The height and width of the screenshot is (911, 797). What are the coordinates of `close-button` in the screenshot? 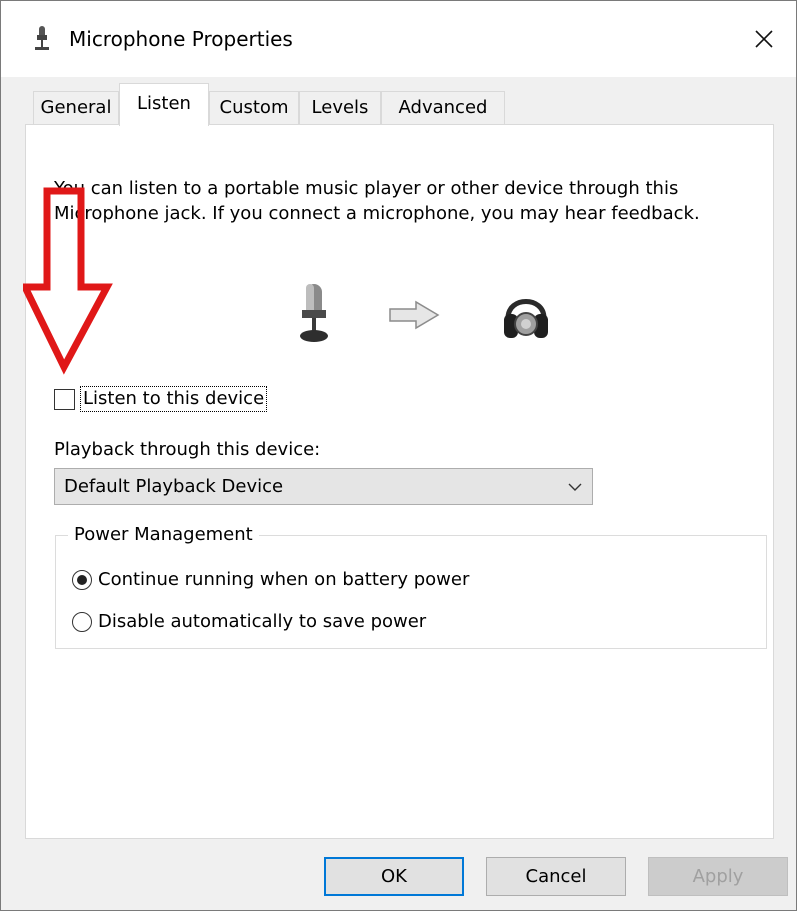 It's located at (764, 39).